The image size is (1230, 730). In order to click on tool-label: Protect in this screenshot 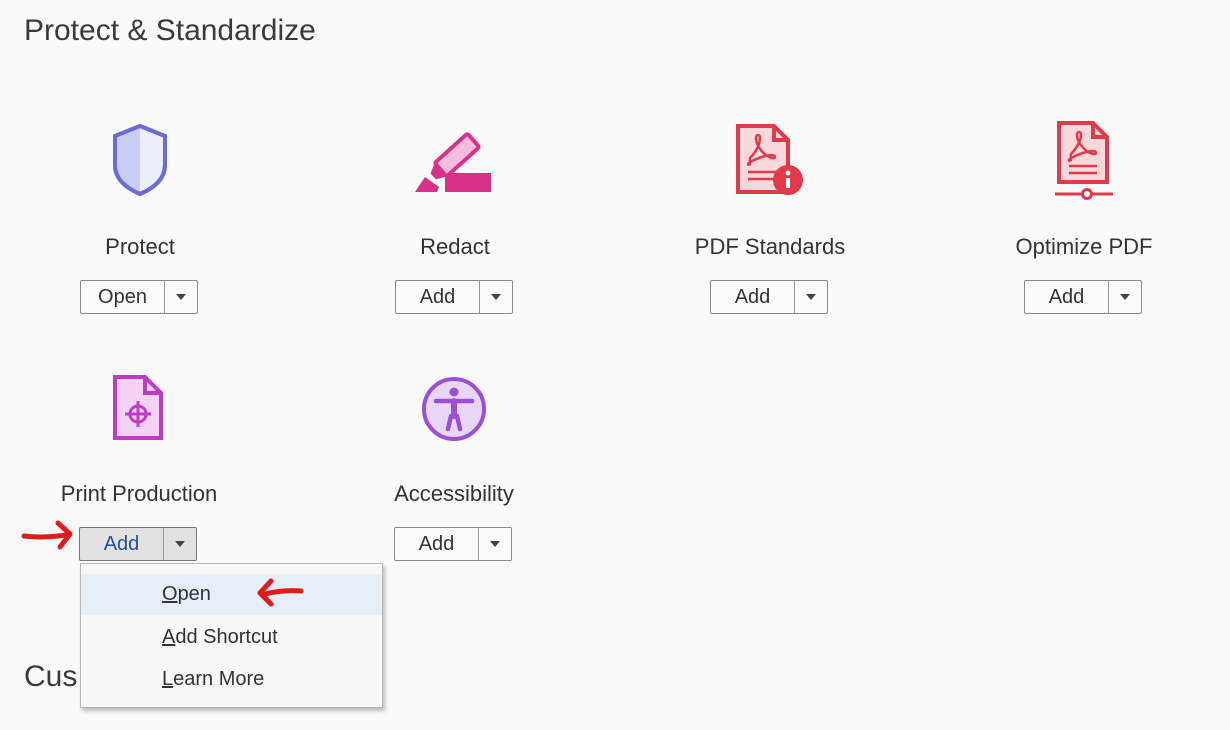, I will do `click(140, 246)`.